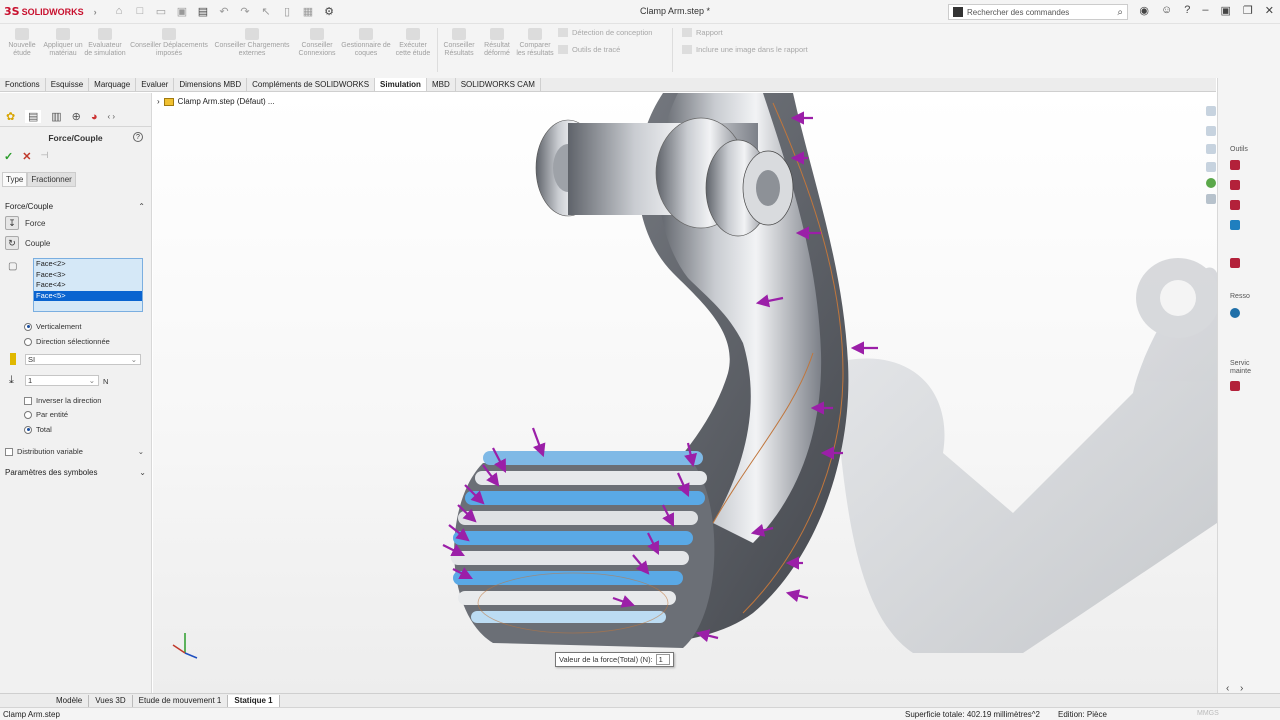  I want to click on report-button: Rapport, so click(702, 32).